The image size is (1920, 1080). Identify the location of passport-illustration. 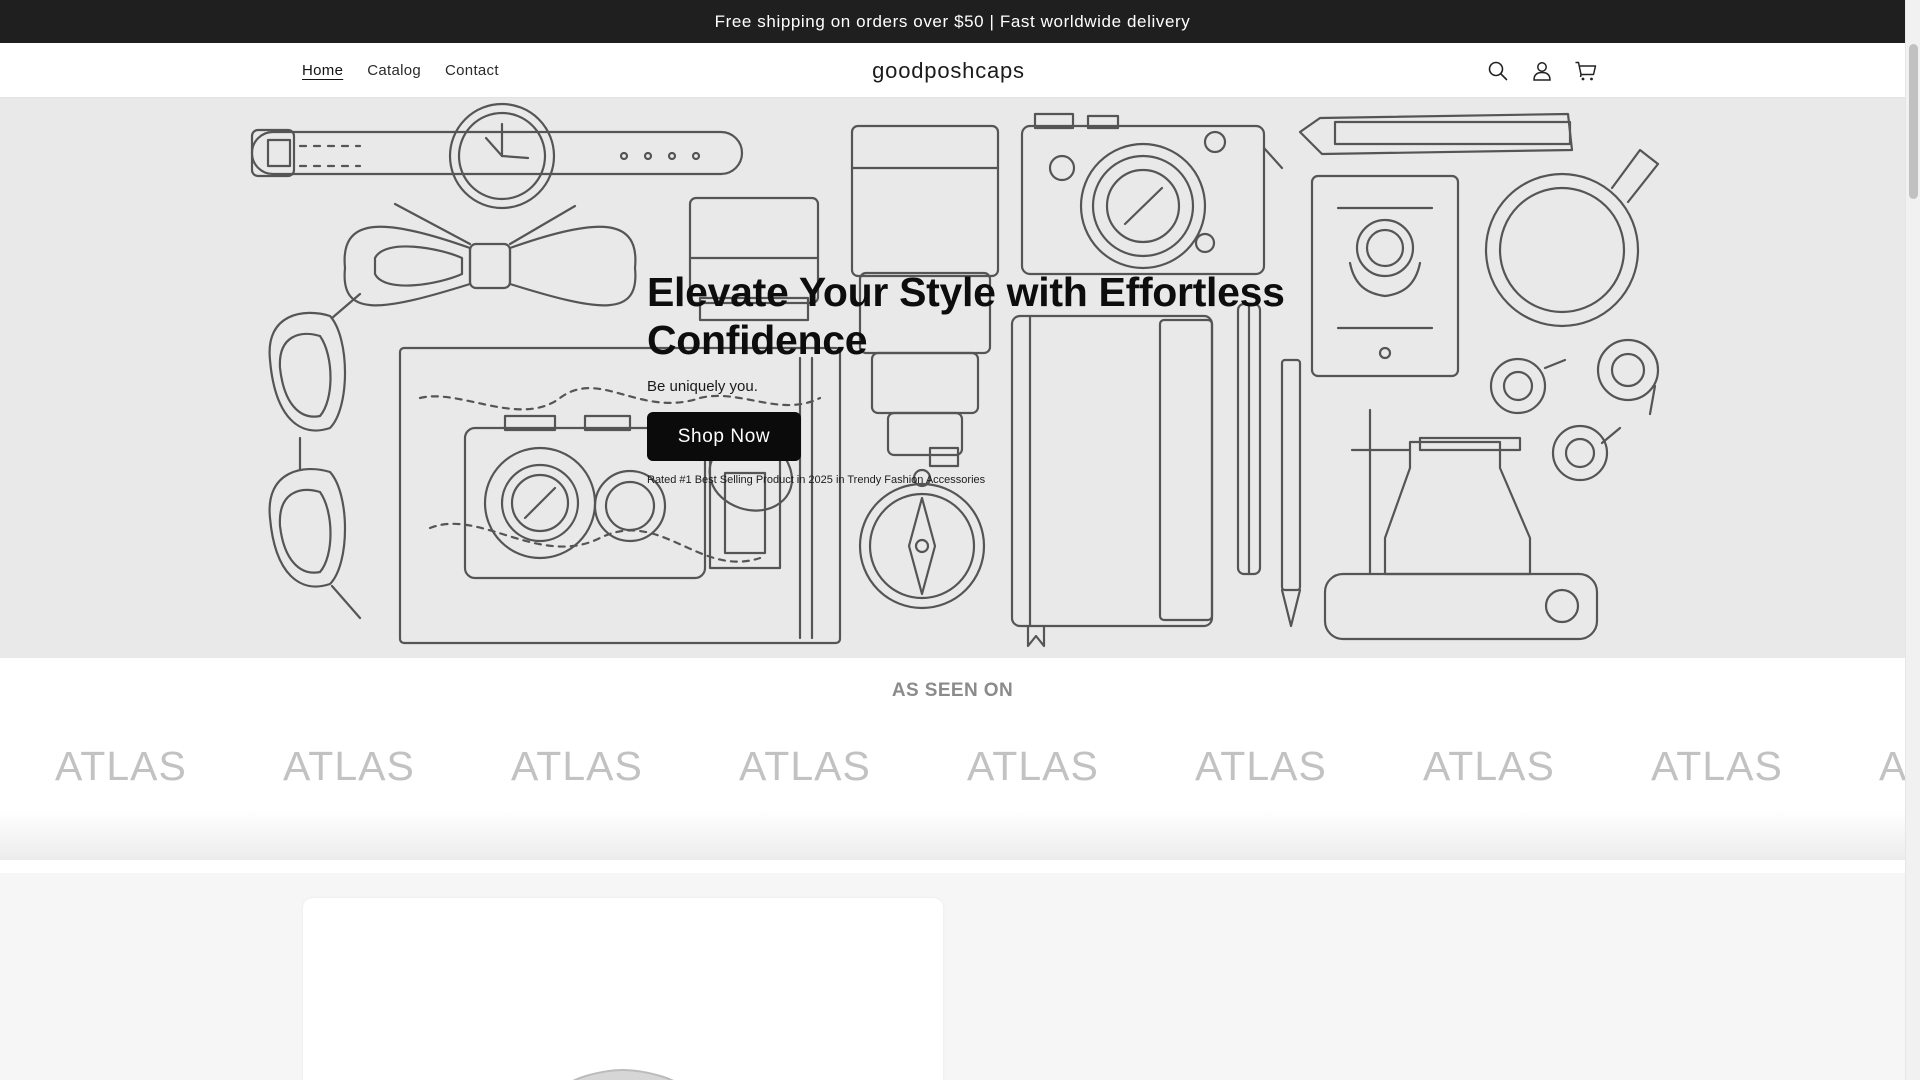
(1385, 276).